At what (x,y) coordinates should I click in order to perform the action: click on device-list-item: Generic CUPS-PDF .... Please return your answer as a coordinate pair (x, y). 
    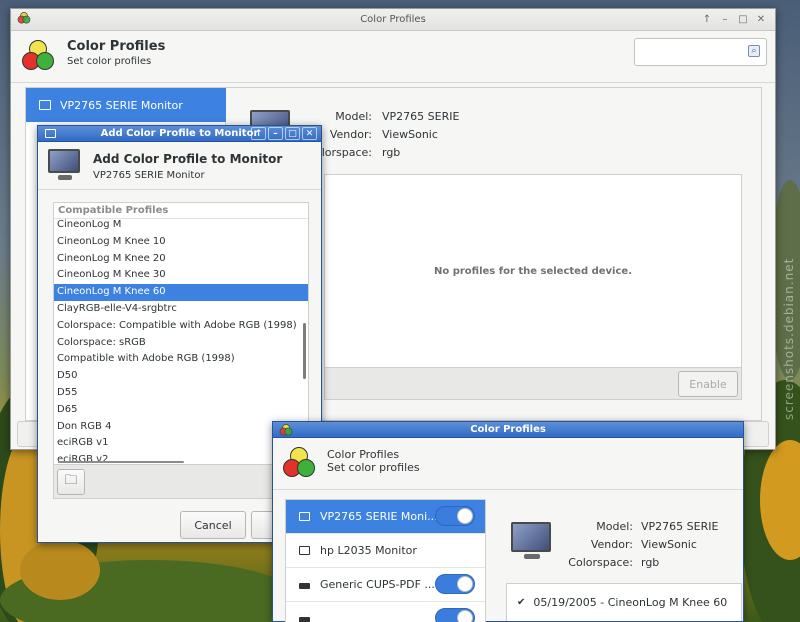
    Looking at the image, I should click on (385, 585).